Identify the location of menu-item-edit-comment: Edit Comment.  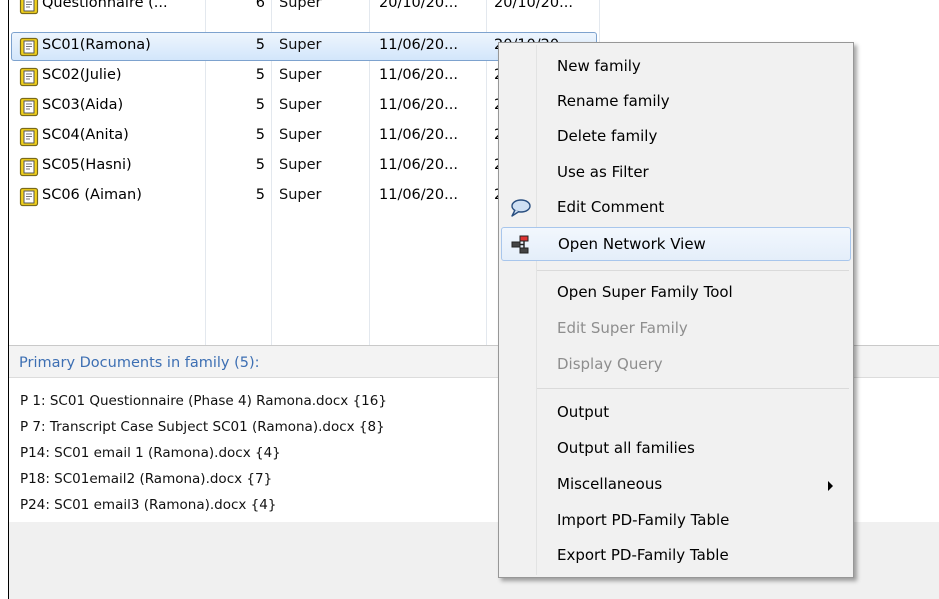
(676, 208).